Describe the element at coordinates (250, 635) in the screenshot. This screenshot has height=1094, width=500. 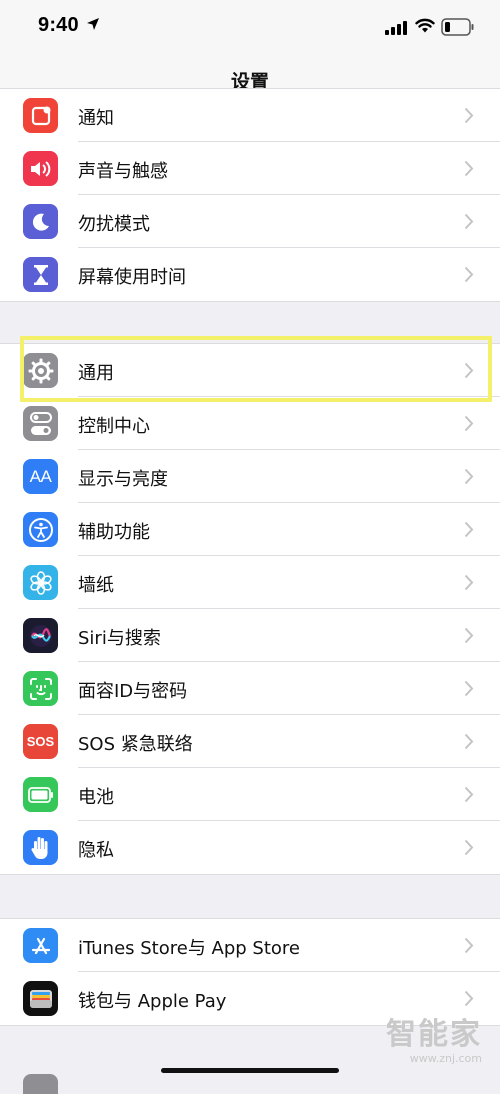
I see `settings-row-siri: Siri与搜索` at that location.